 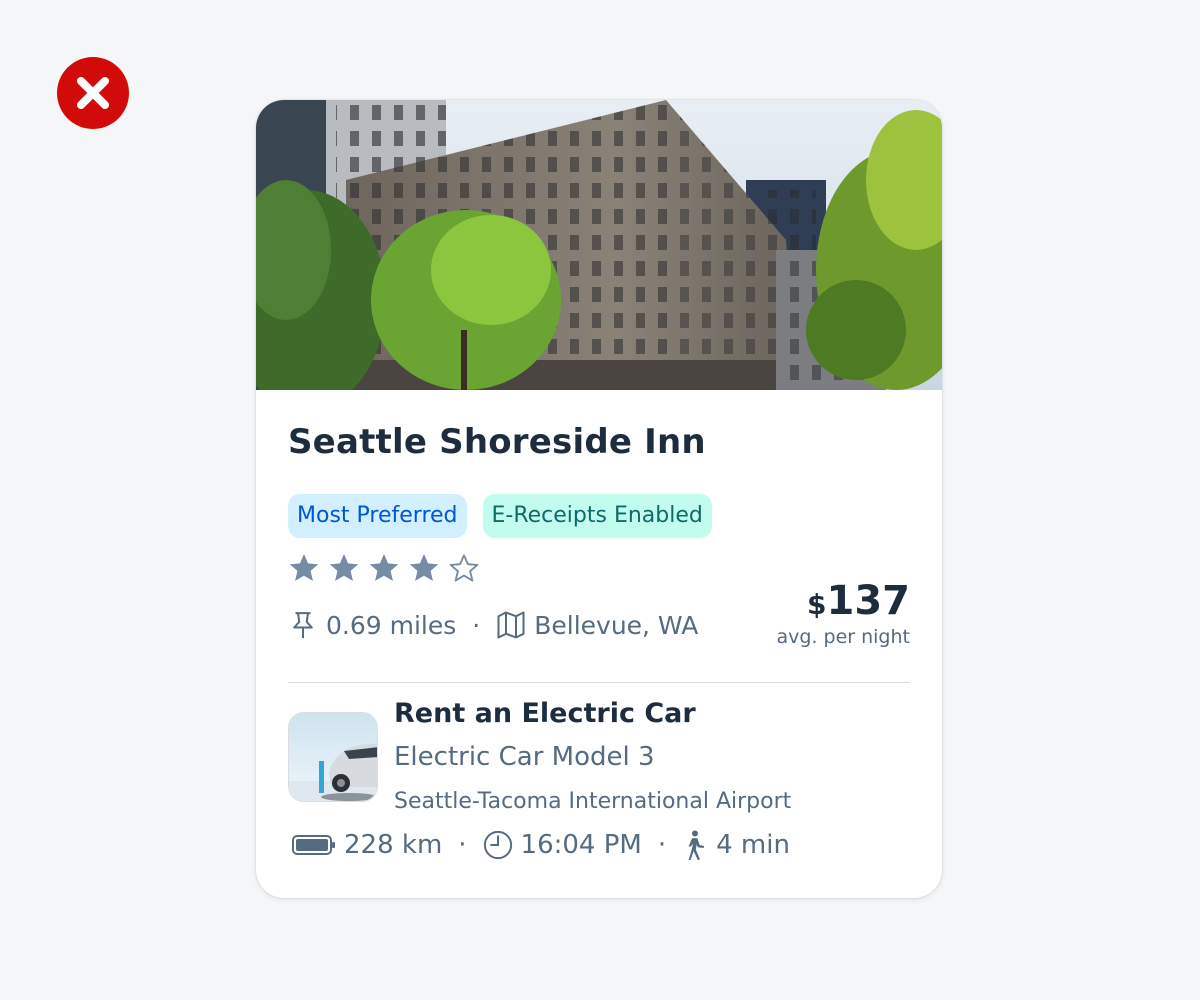 I want to click on hotel-name: Seattle Shoreside Inn, so click(x=497, y=442).